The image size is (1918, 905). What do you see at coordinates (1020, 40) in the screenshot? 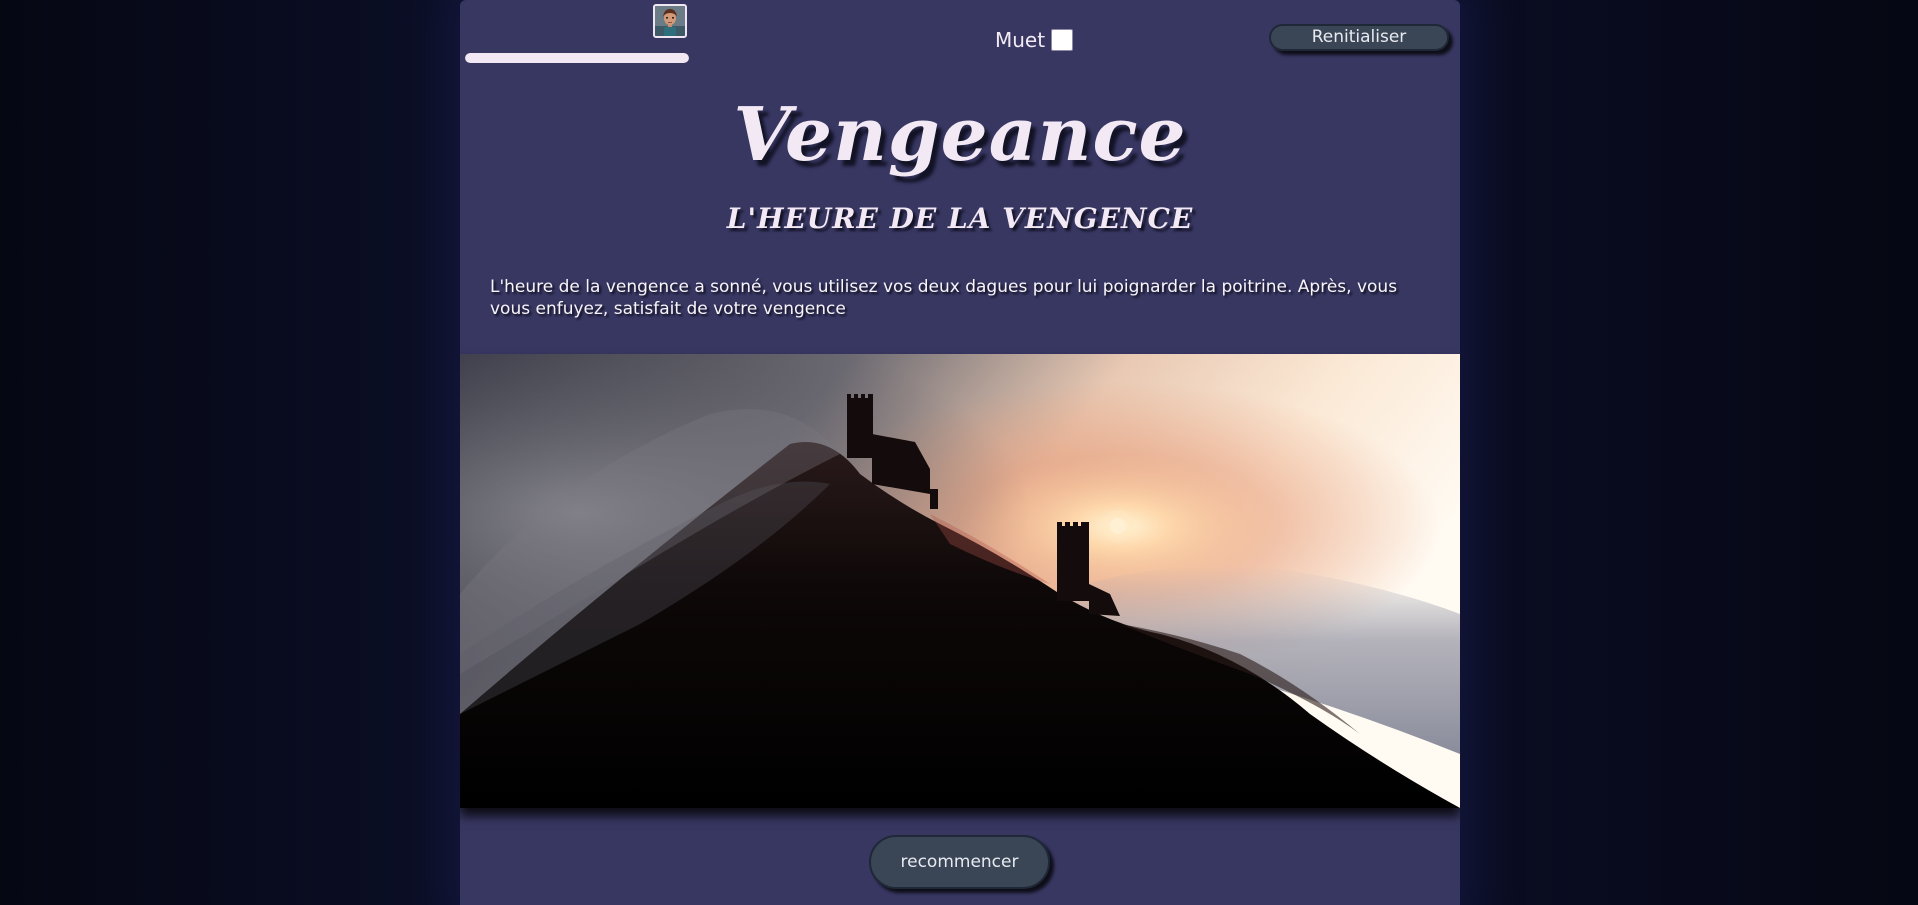
I see `mute-label: Muet` at bounding box center [1020, 40].